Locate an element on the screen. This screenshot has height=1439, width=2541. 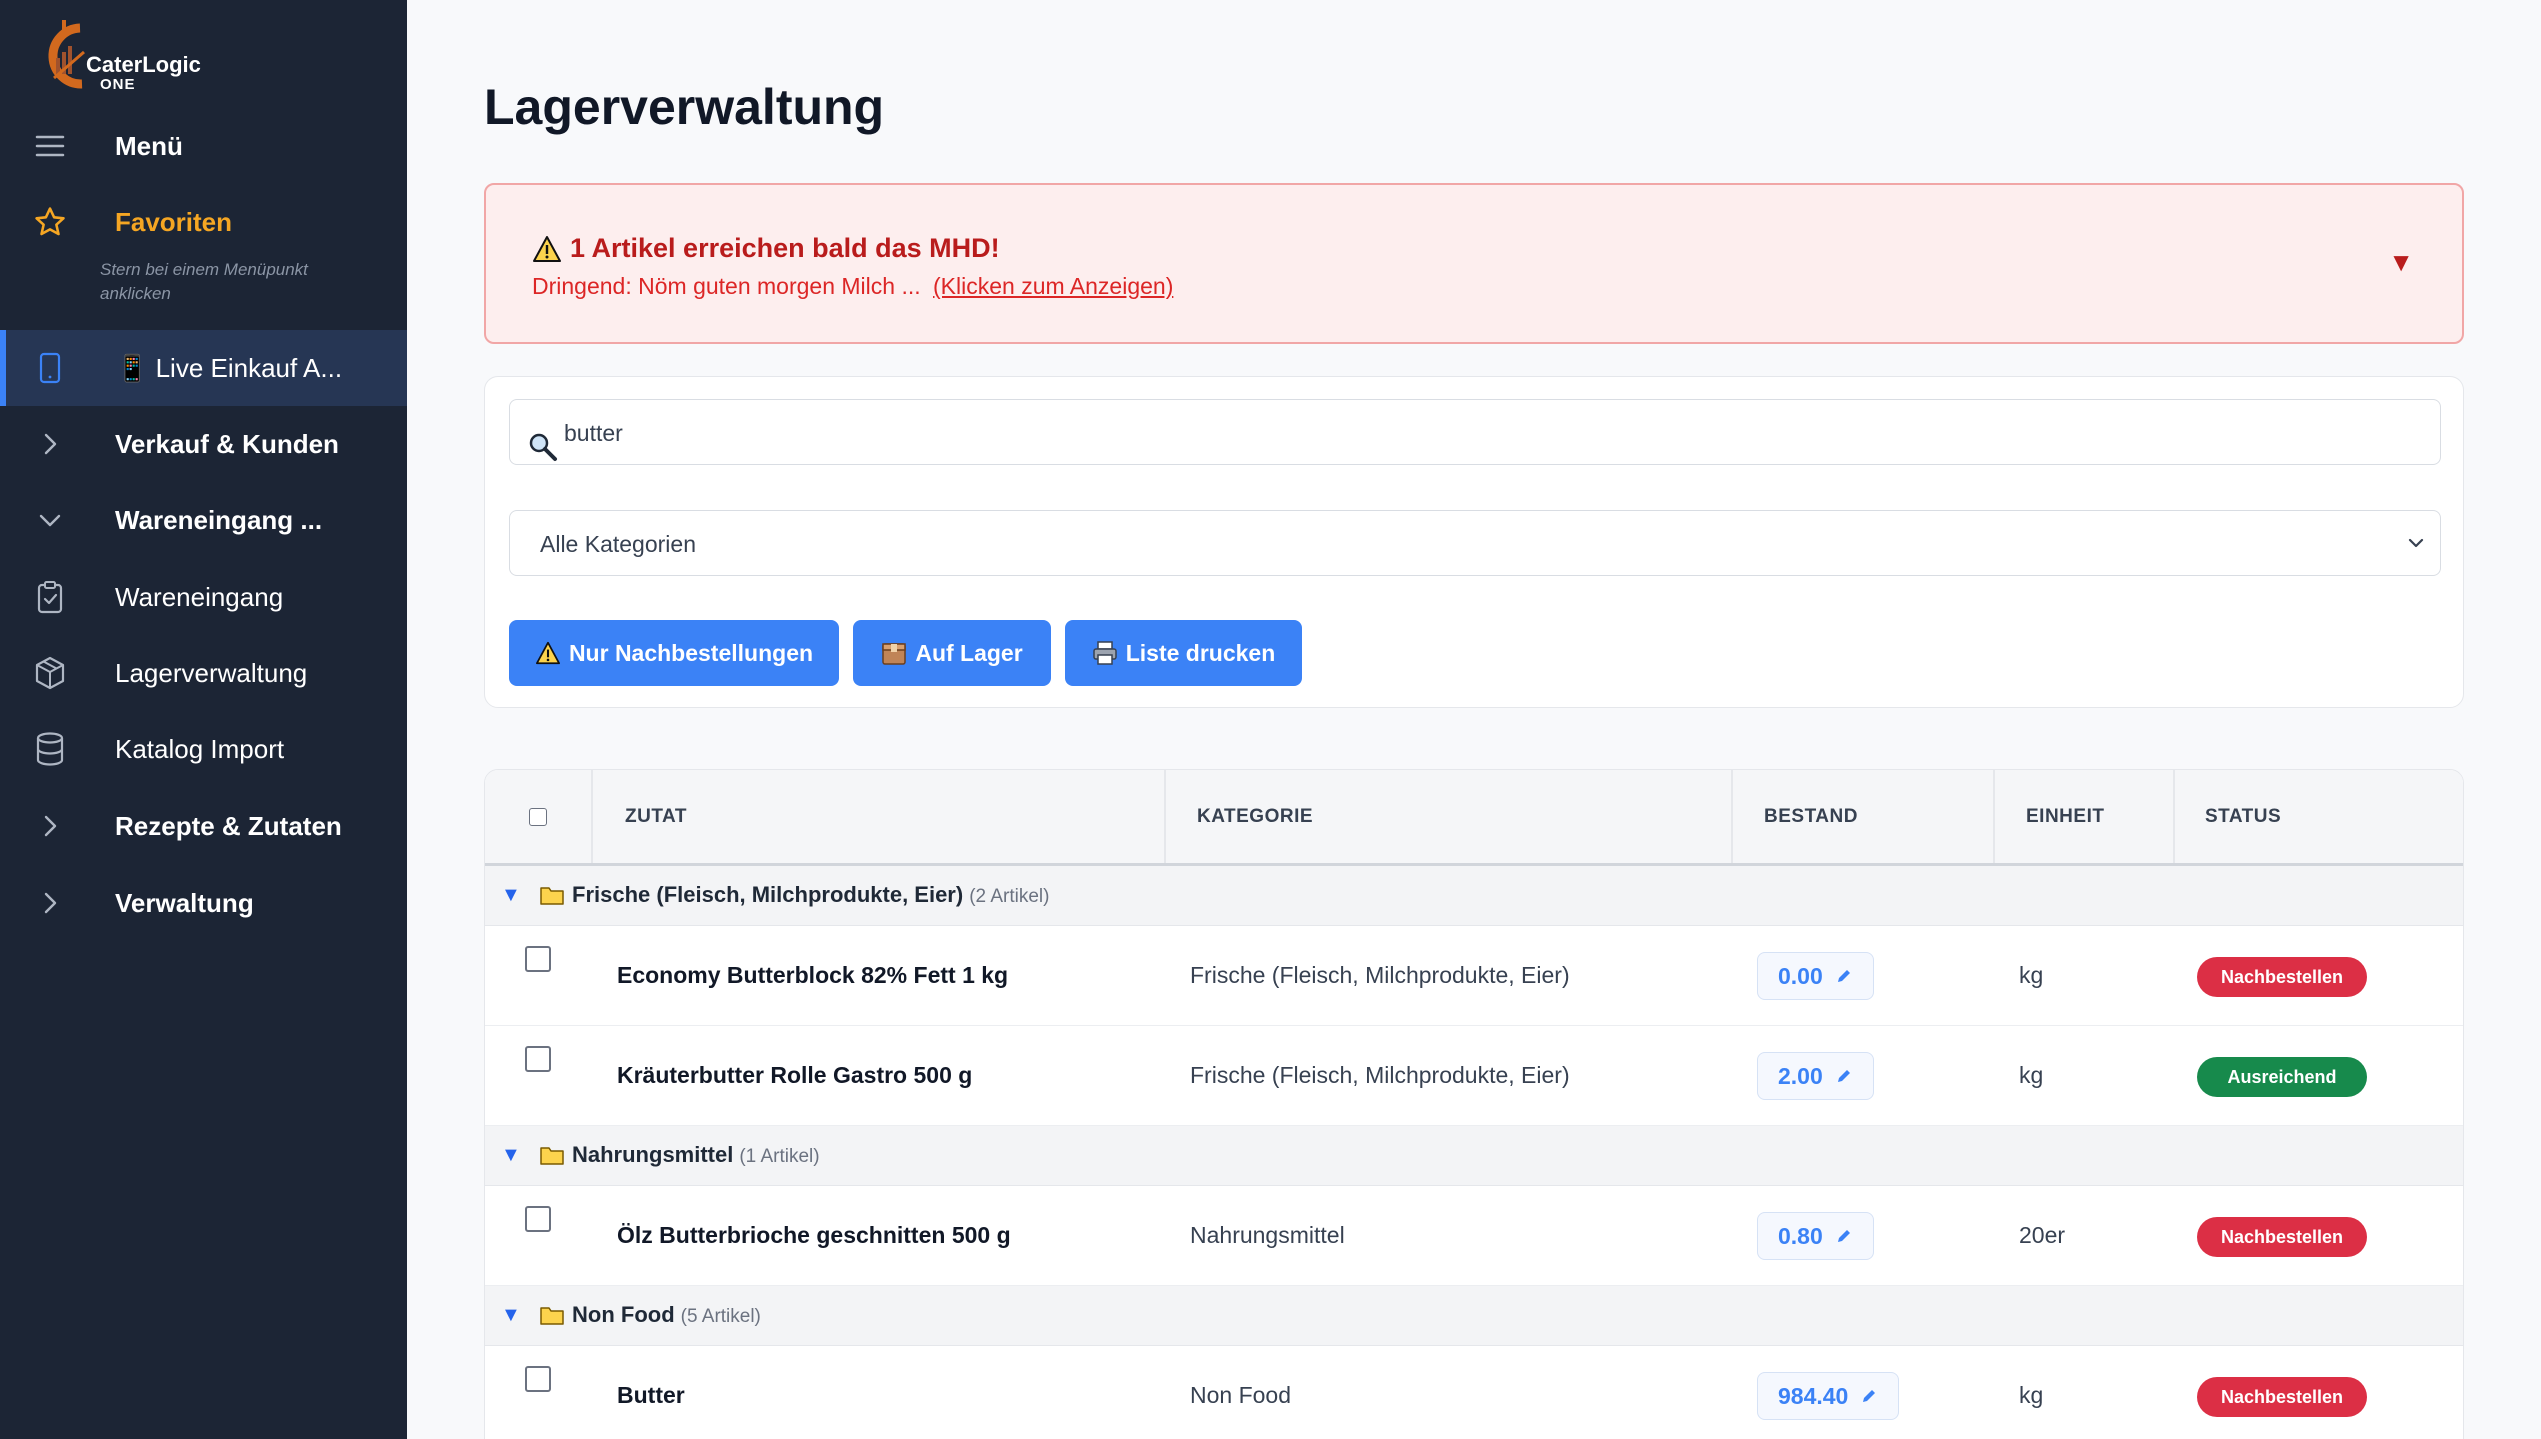
group-title: Non Food is located at coordinates (623, 1314).